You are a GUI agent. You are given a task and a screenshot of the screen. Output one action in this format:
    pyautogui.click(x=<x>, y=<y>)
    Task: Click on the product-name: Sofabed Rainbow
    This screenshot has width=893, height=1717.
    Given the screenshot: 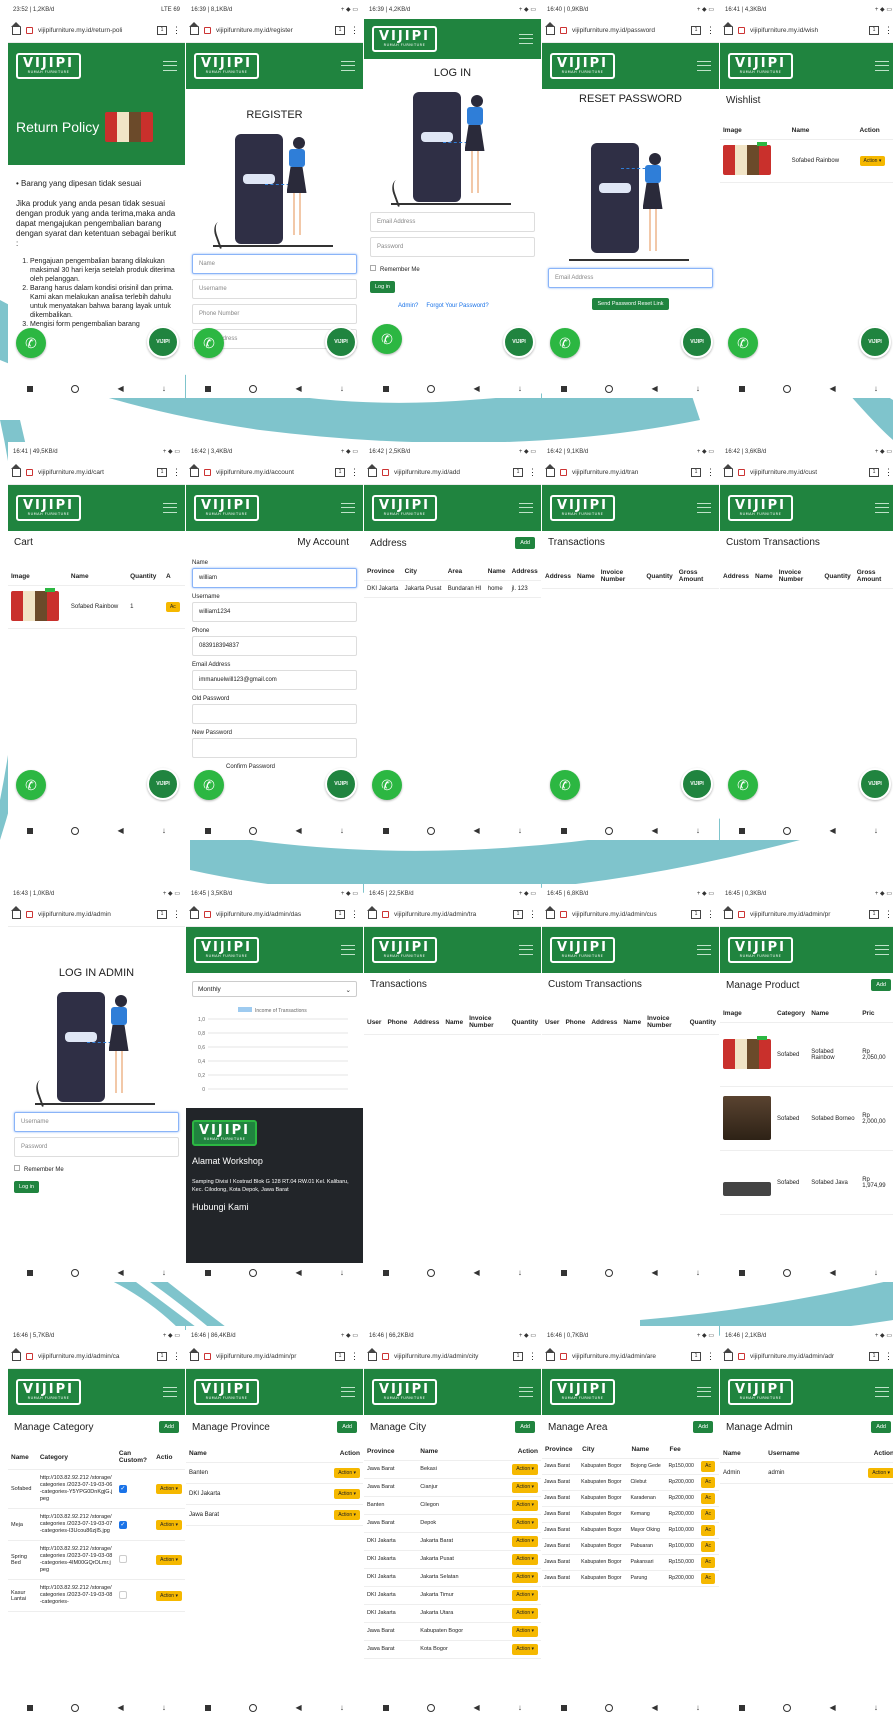 What is the action you would take?
    pyautogui.click(x=823, y=161)
    